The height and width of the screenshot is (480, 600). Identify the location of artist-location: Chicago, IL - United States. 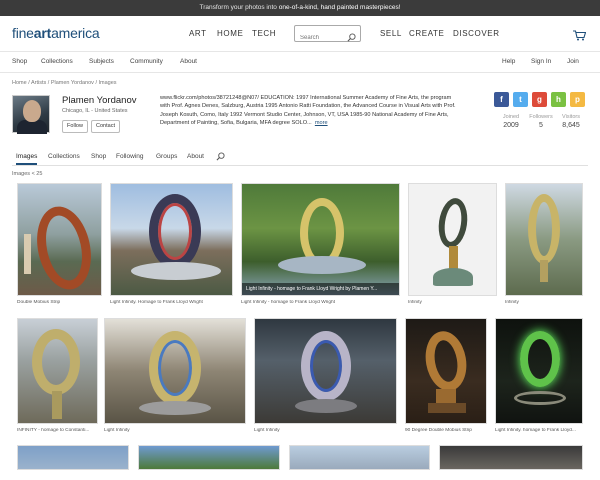
(95, 111).